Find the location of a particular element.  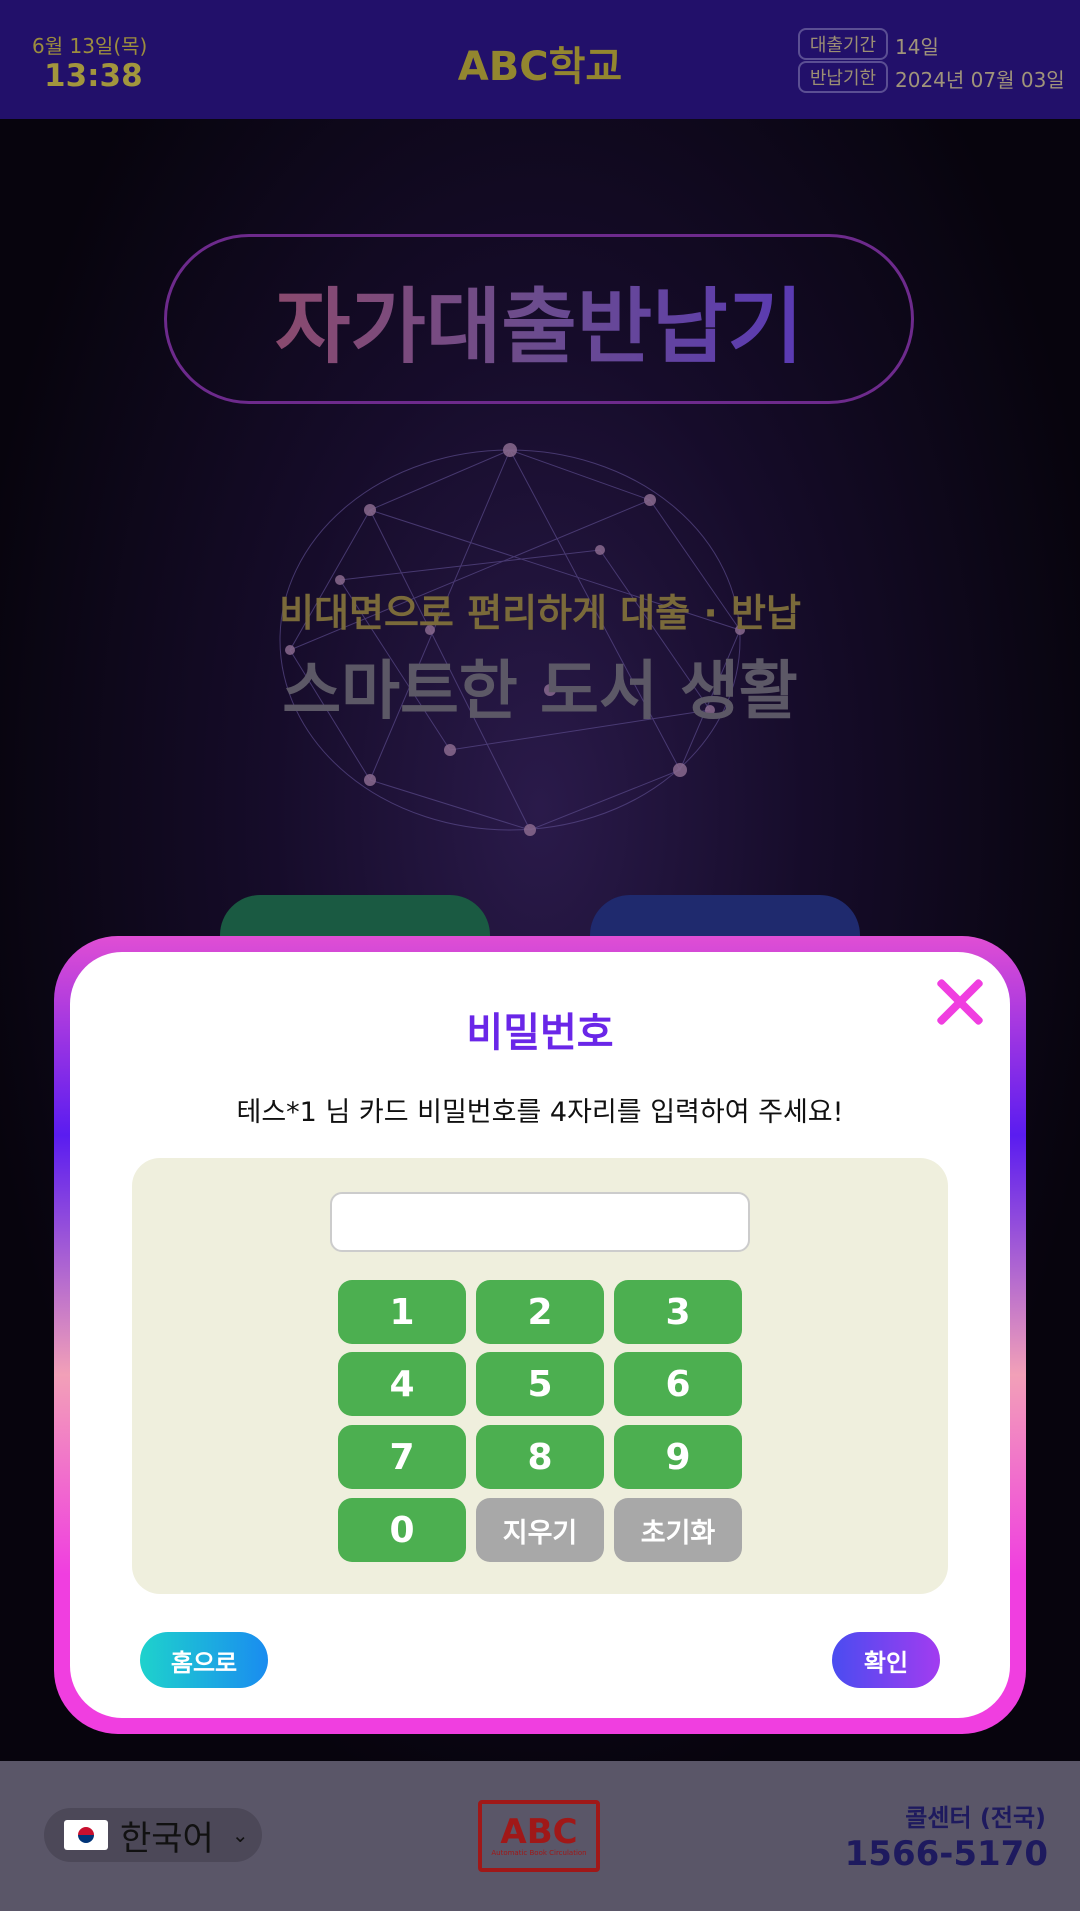

language-label: 한국어 is located at coordinates (167, 1838).